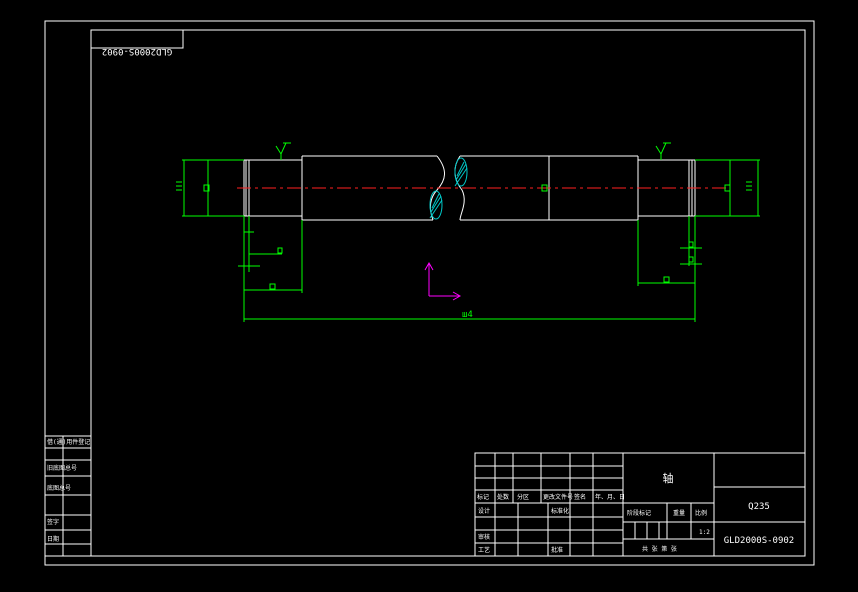 The width and height of the screenshot is (858, 592). I want to click on mirrored-code-box: GLD2000S-0902, so click(137, 42).